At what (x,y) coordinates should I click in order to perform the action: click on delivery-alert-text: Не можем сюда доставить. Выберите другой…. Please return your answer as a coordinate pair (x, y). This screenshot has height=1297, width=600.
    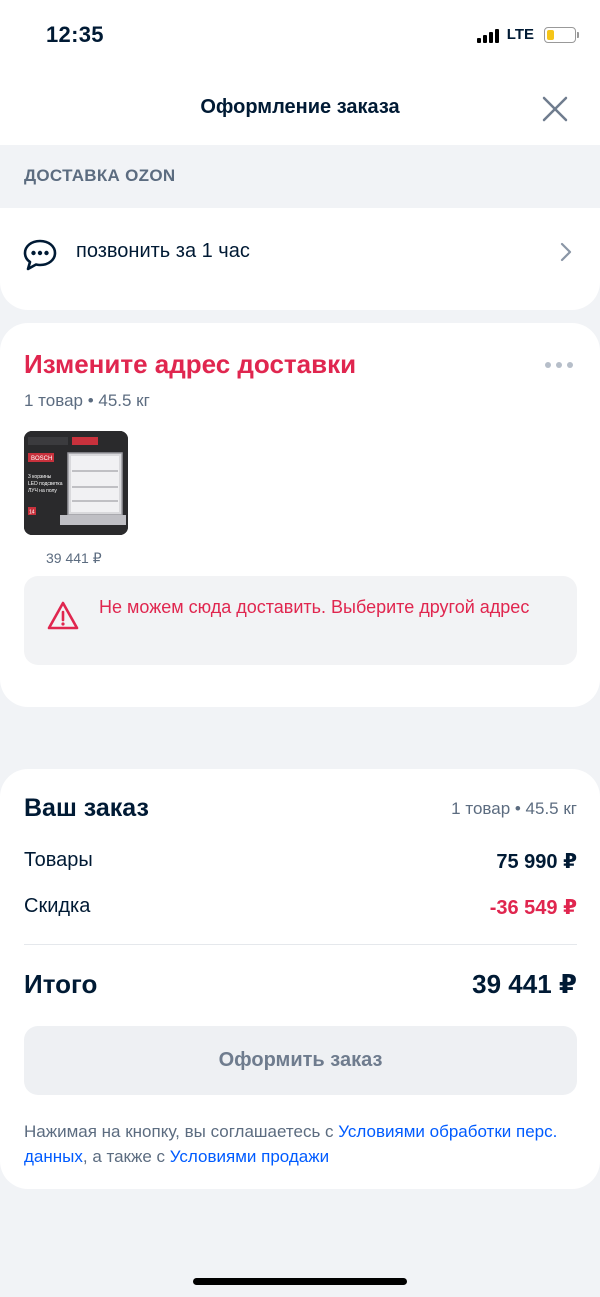
    Looking at the image, I should click on (314, 607).